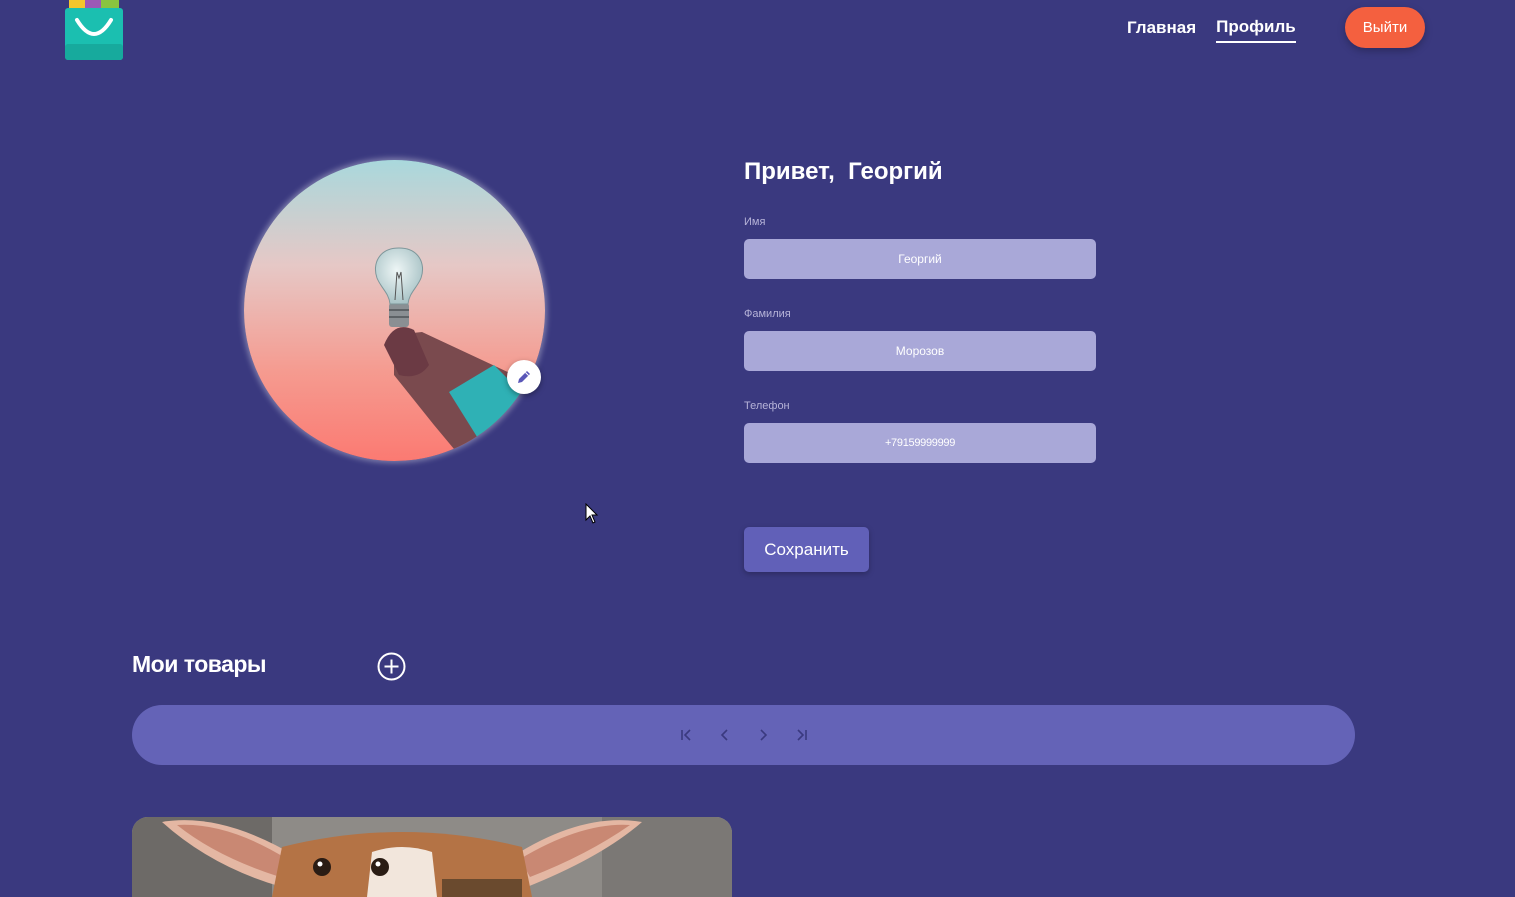 The image size is (1515, 897). What do you see at coordinates (767, 406) in the screenshot?
I see `phone-label: Телефон` at bounding box center [767, 406].